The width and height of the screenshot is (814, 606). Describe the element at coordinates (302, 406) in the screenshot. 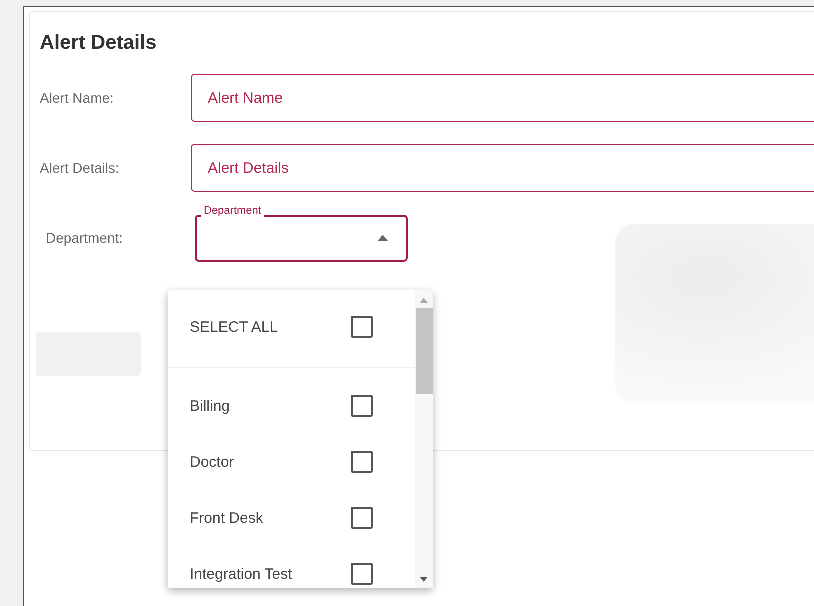

I see `option-item: Billing` at that location.